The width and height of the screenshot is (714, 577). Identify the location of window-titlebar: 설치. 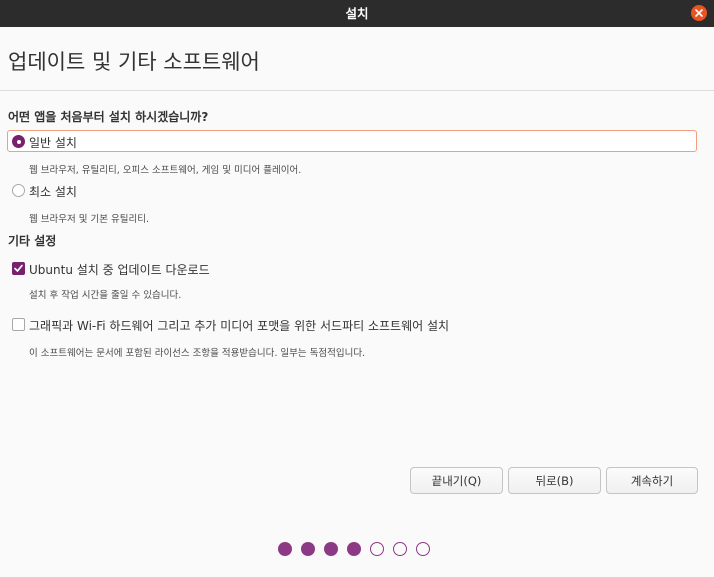
(357, 13).